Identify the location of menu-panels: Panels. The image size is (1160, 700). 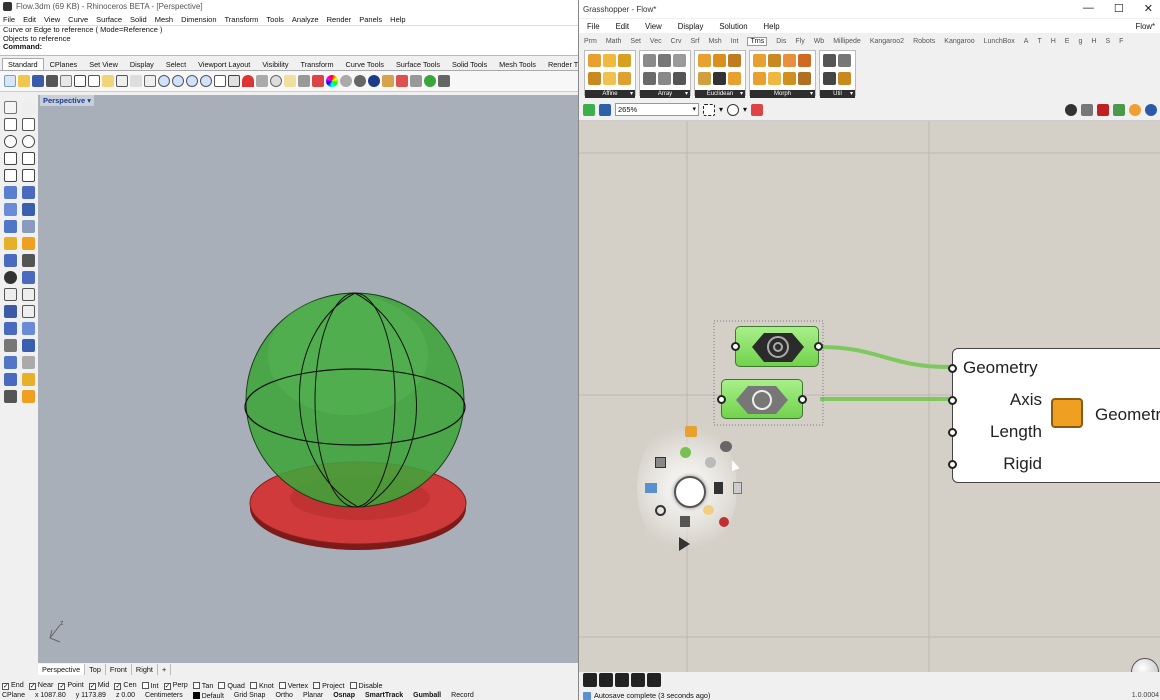
(370, 19).